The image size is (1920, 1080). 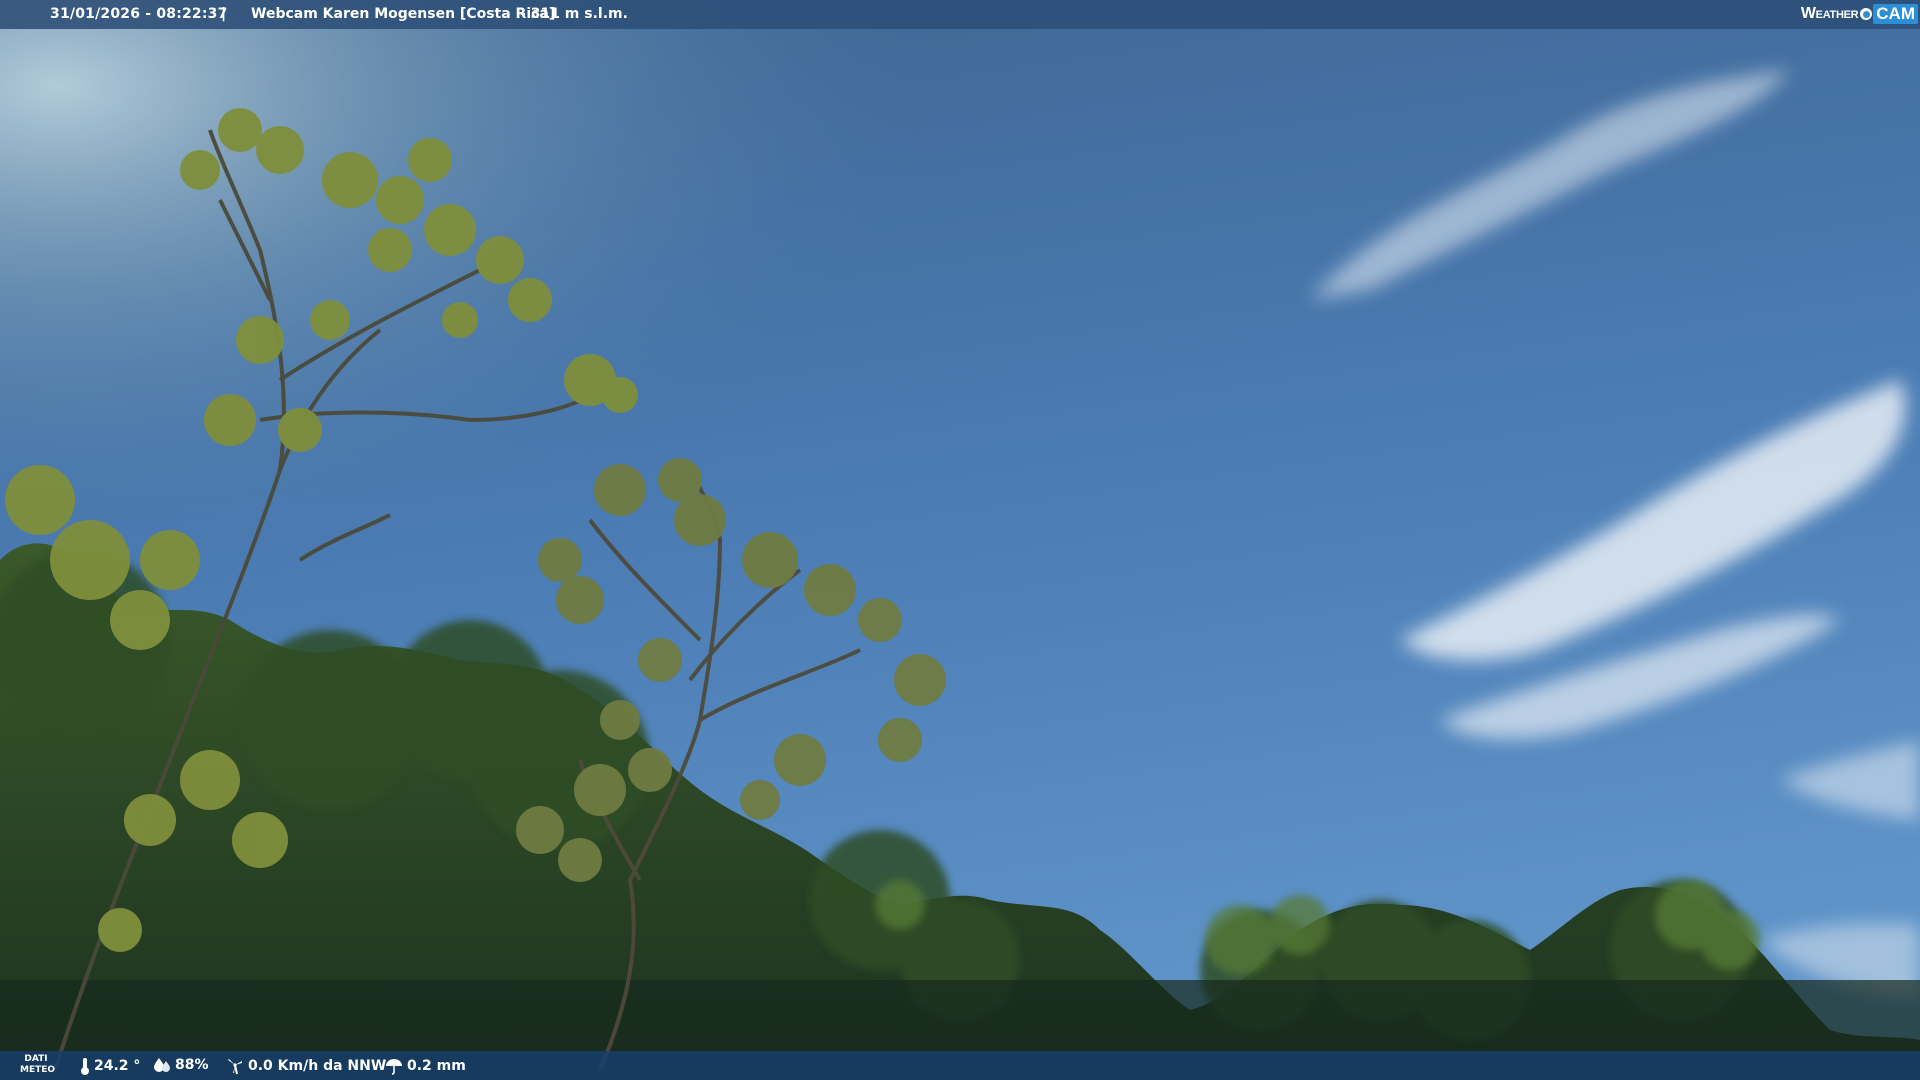 What do you see at coordinates (394, 1067) in the screenshot?
I see `rain-umbrella-icon` at bounding box center [394, 1067].